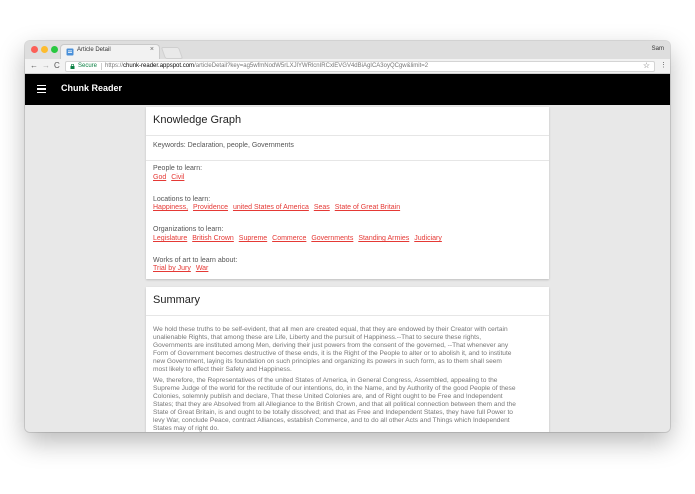 Image resolution: width=695 pixels, height=494 pixels. Describe the element at coordinates (383, 238) in the screenshot. I see `organization-link: Standing Armies` at that location.